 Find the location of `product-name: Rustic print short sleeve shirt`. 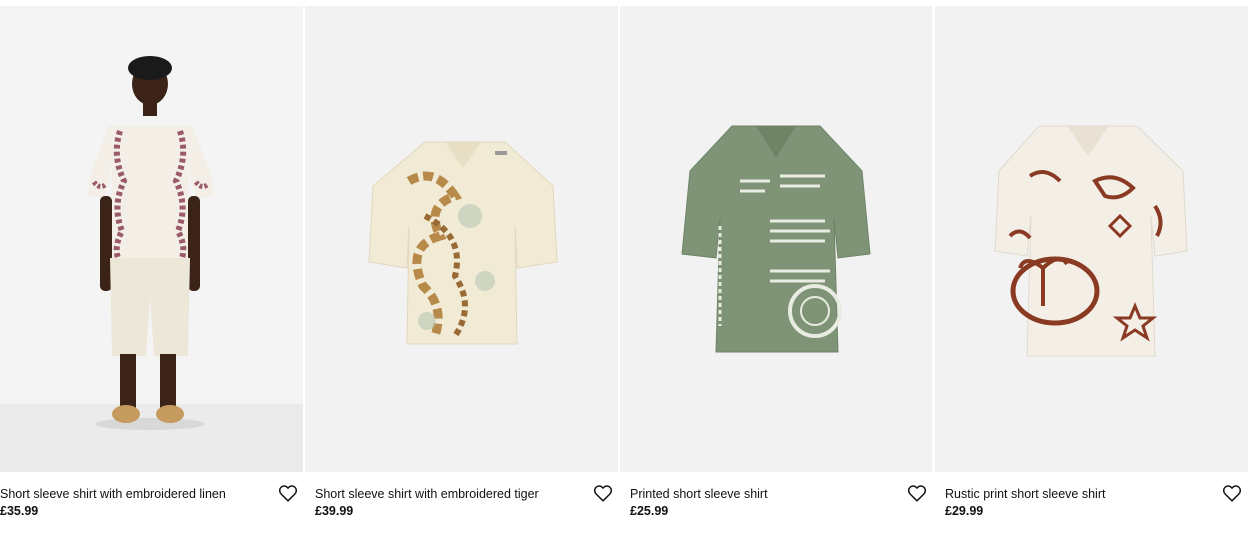

product-name: Rustic print short sleeve shirt is located at coordinates (1025, 494).